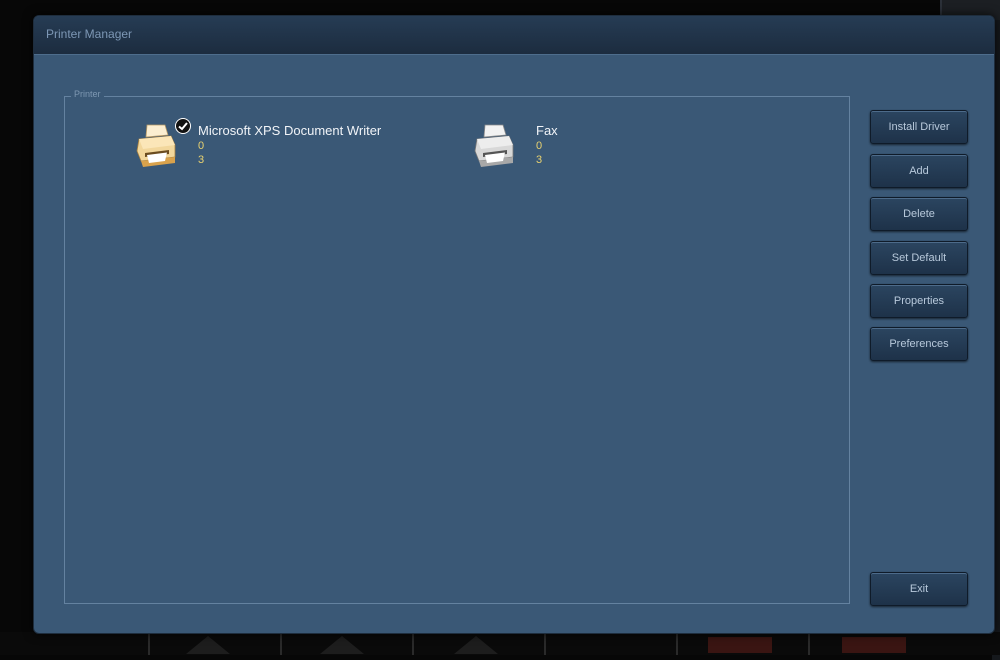  I want to click on preferences-button: Preferences, so click(919, 344).